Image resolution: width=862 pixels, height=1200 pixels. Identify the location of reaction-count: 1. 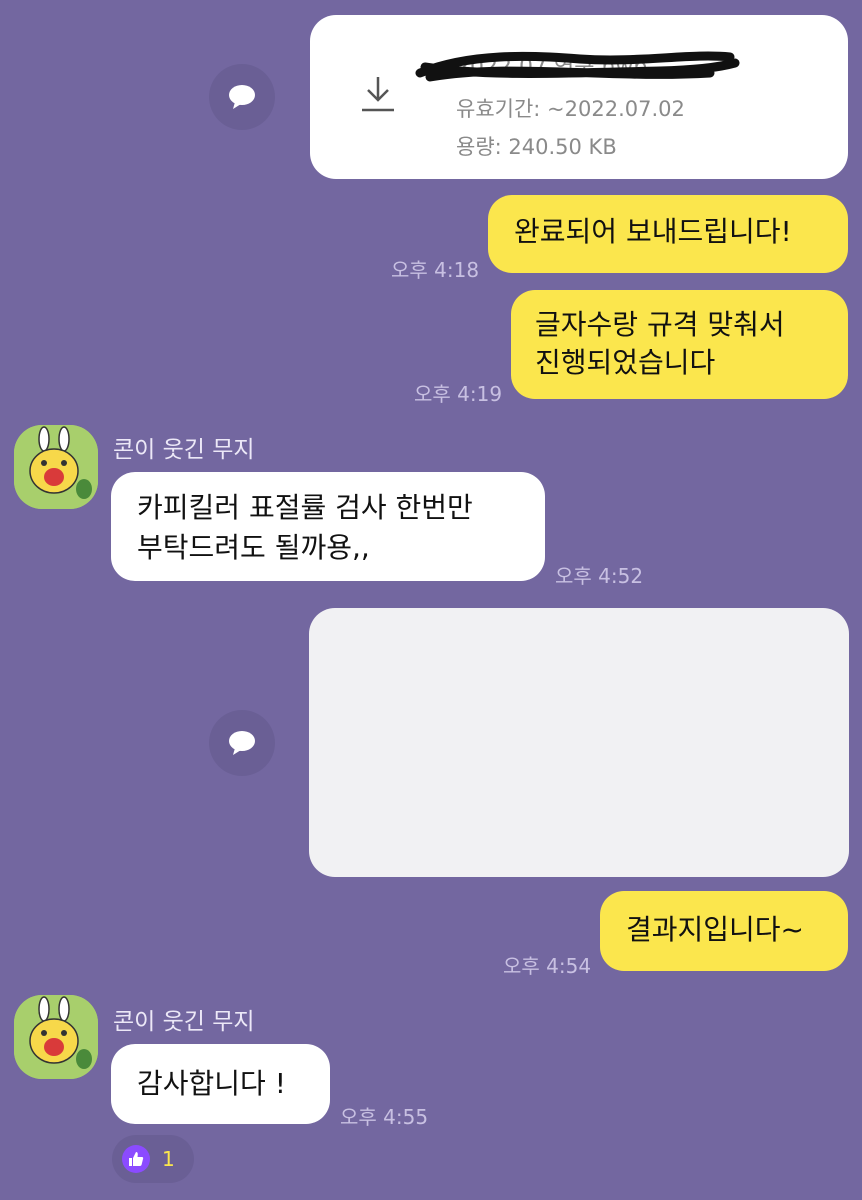
(168, 1159).